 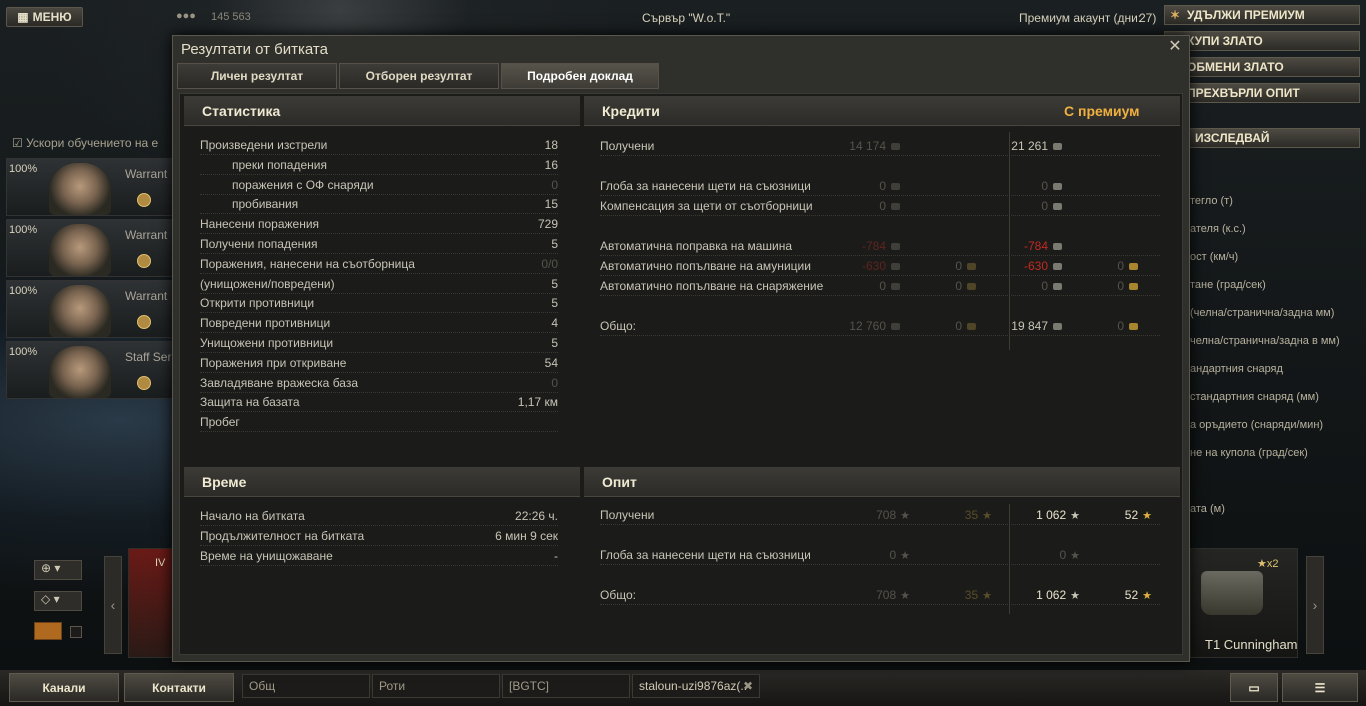 I want to click on xp-amount: 1 062, so click(x=1051, y=515).